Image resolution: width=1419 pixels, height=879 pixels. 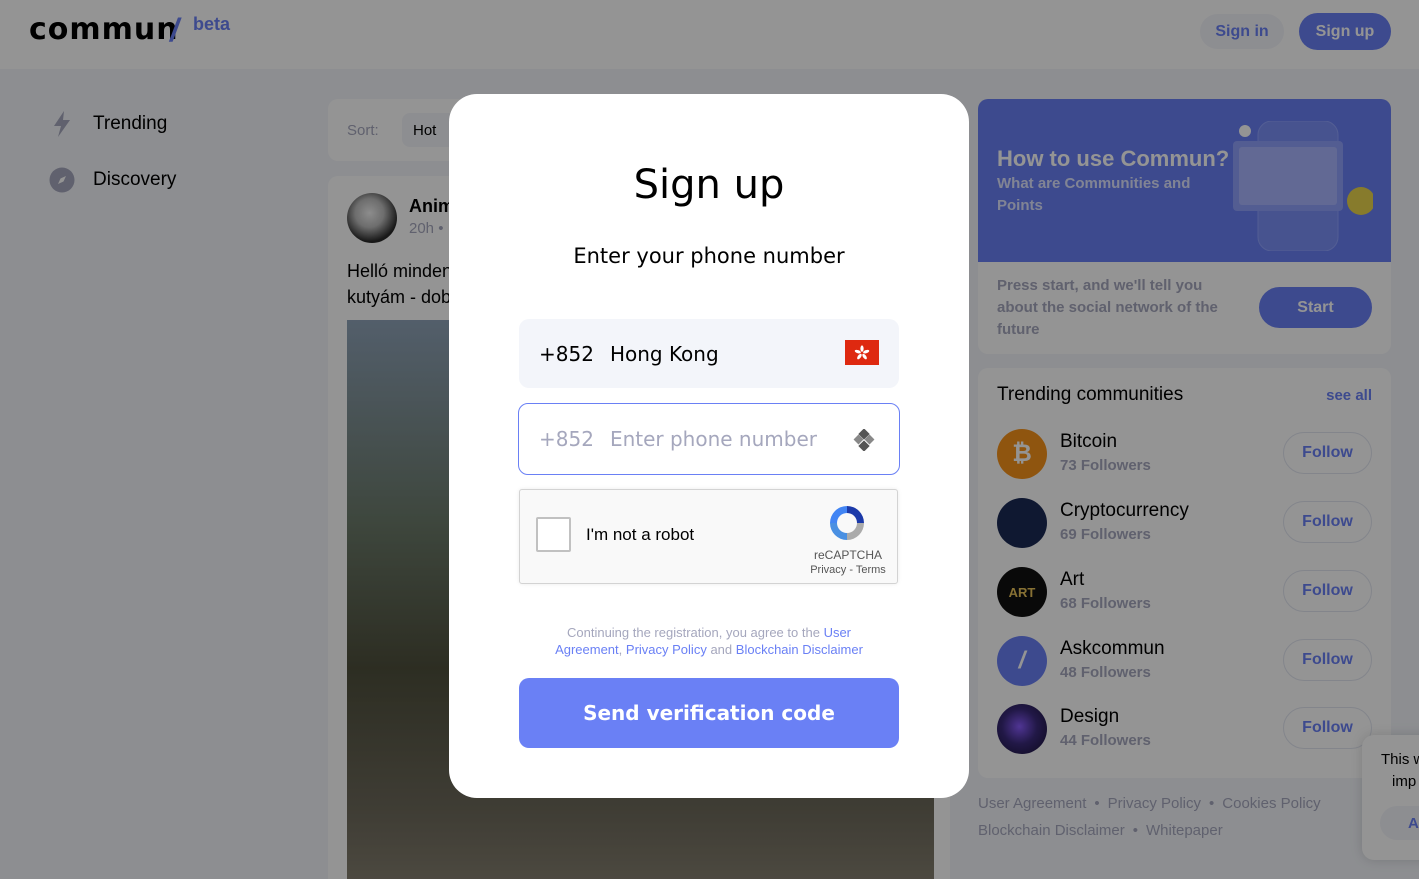 What do you see at coordinates (620, 649) in the screenshot?
I see `terms-comma: ,` at bounding box center [620, 649].